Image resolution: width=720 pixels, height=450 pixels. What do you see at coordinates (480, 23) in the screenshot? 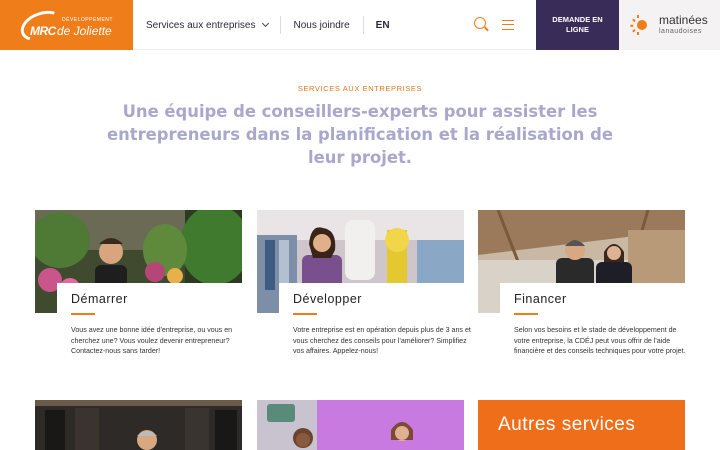
I see `search-icon` at bounding box center [480, 23].